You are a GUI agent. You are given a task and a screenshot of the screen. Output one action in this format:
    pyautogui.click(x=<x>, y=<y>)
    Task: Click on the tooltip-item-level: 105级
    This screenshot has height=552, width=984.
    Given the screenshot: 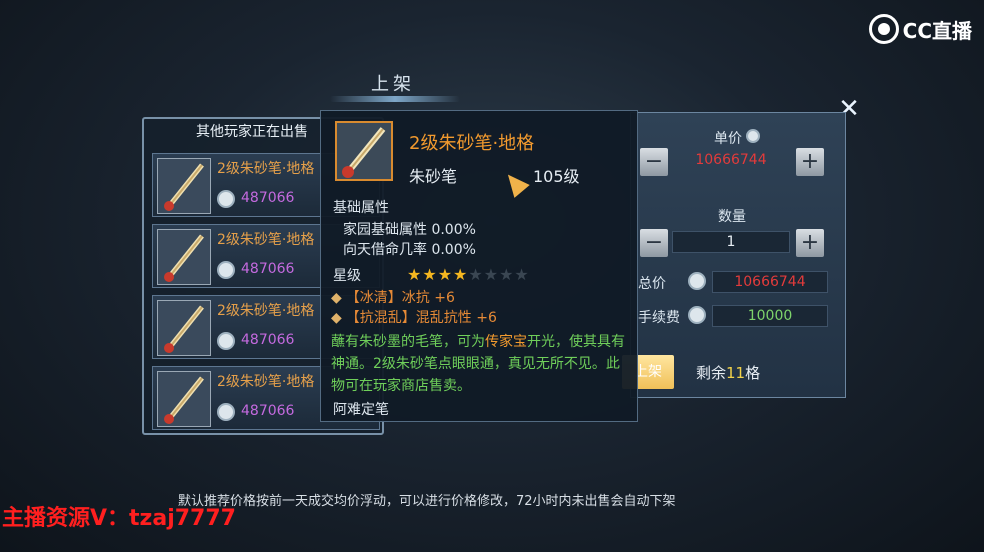 What is the action you would take?
    pyautogui.click(x=556, y=176)
    